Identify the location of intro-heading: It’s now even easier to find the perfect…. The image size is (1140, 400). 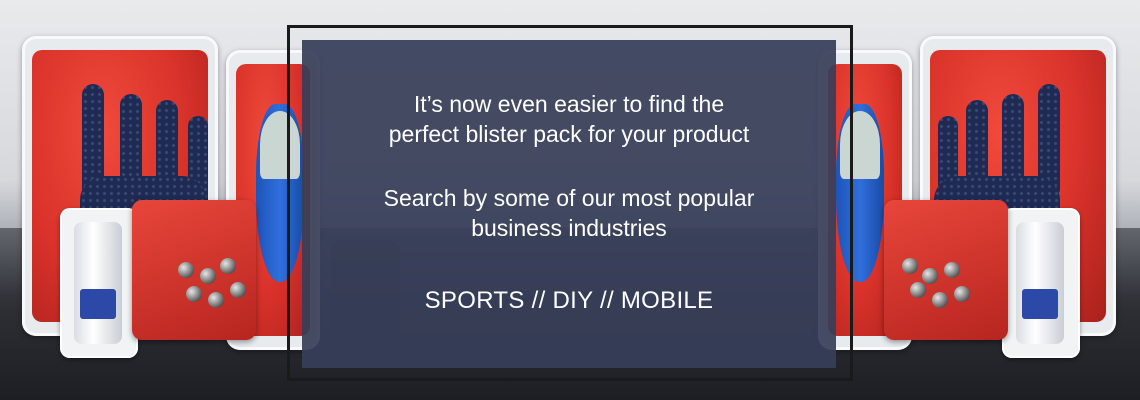
(569, 119).